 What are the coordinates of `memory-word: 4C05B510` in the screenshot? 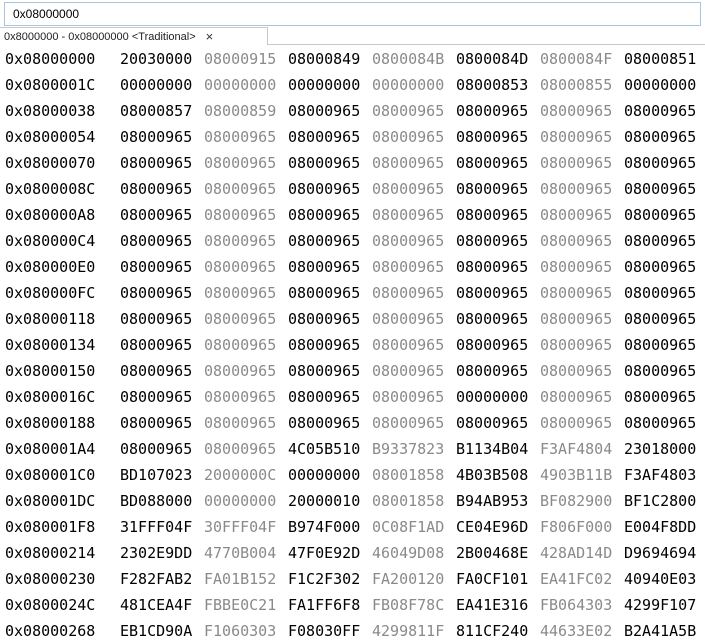 It's located at (324, 449).